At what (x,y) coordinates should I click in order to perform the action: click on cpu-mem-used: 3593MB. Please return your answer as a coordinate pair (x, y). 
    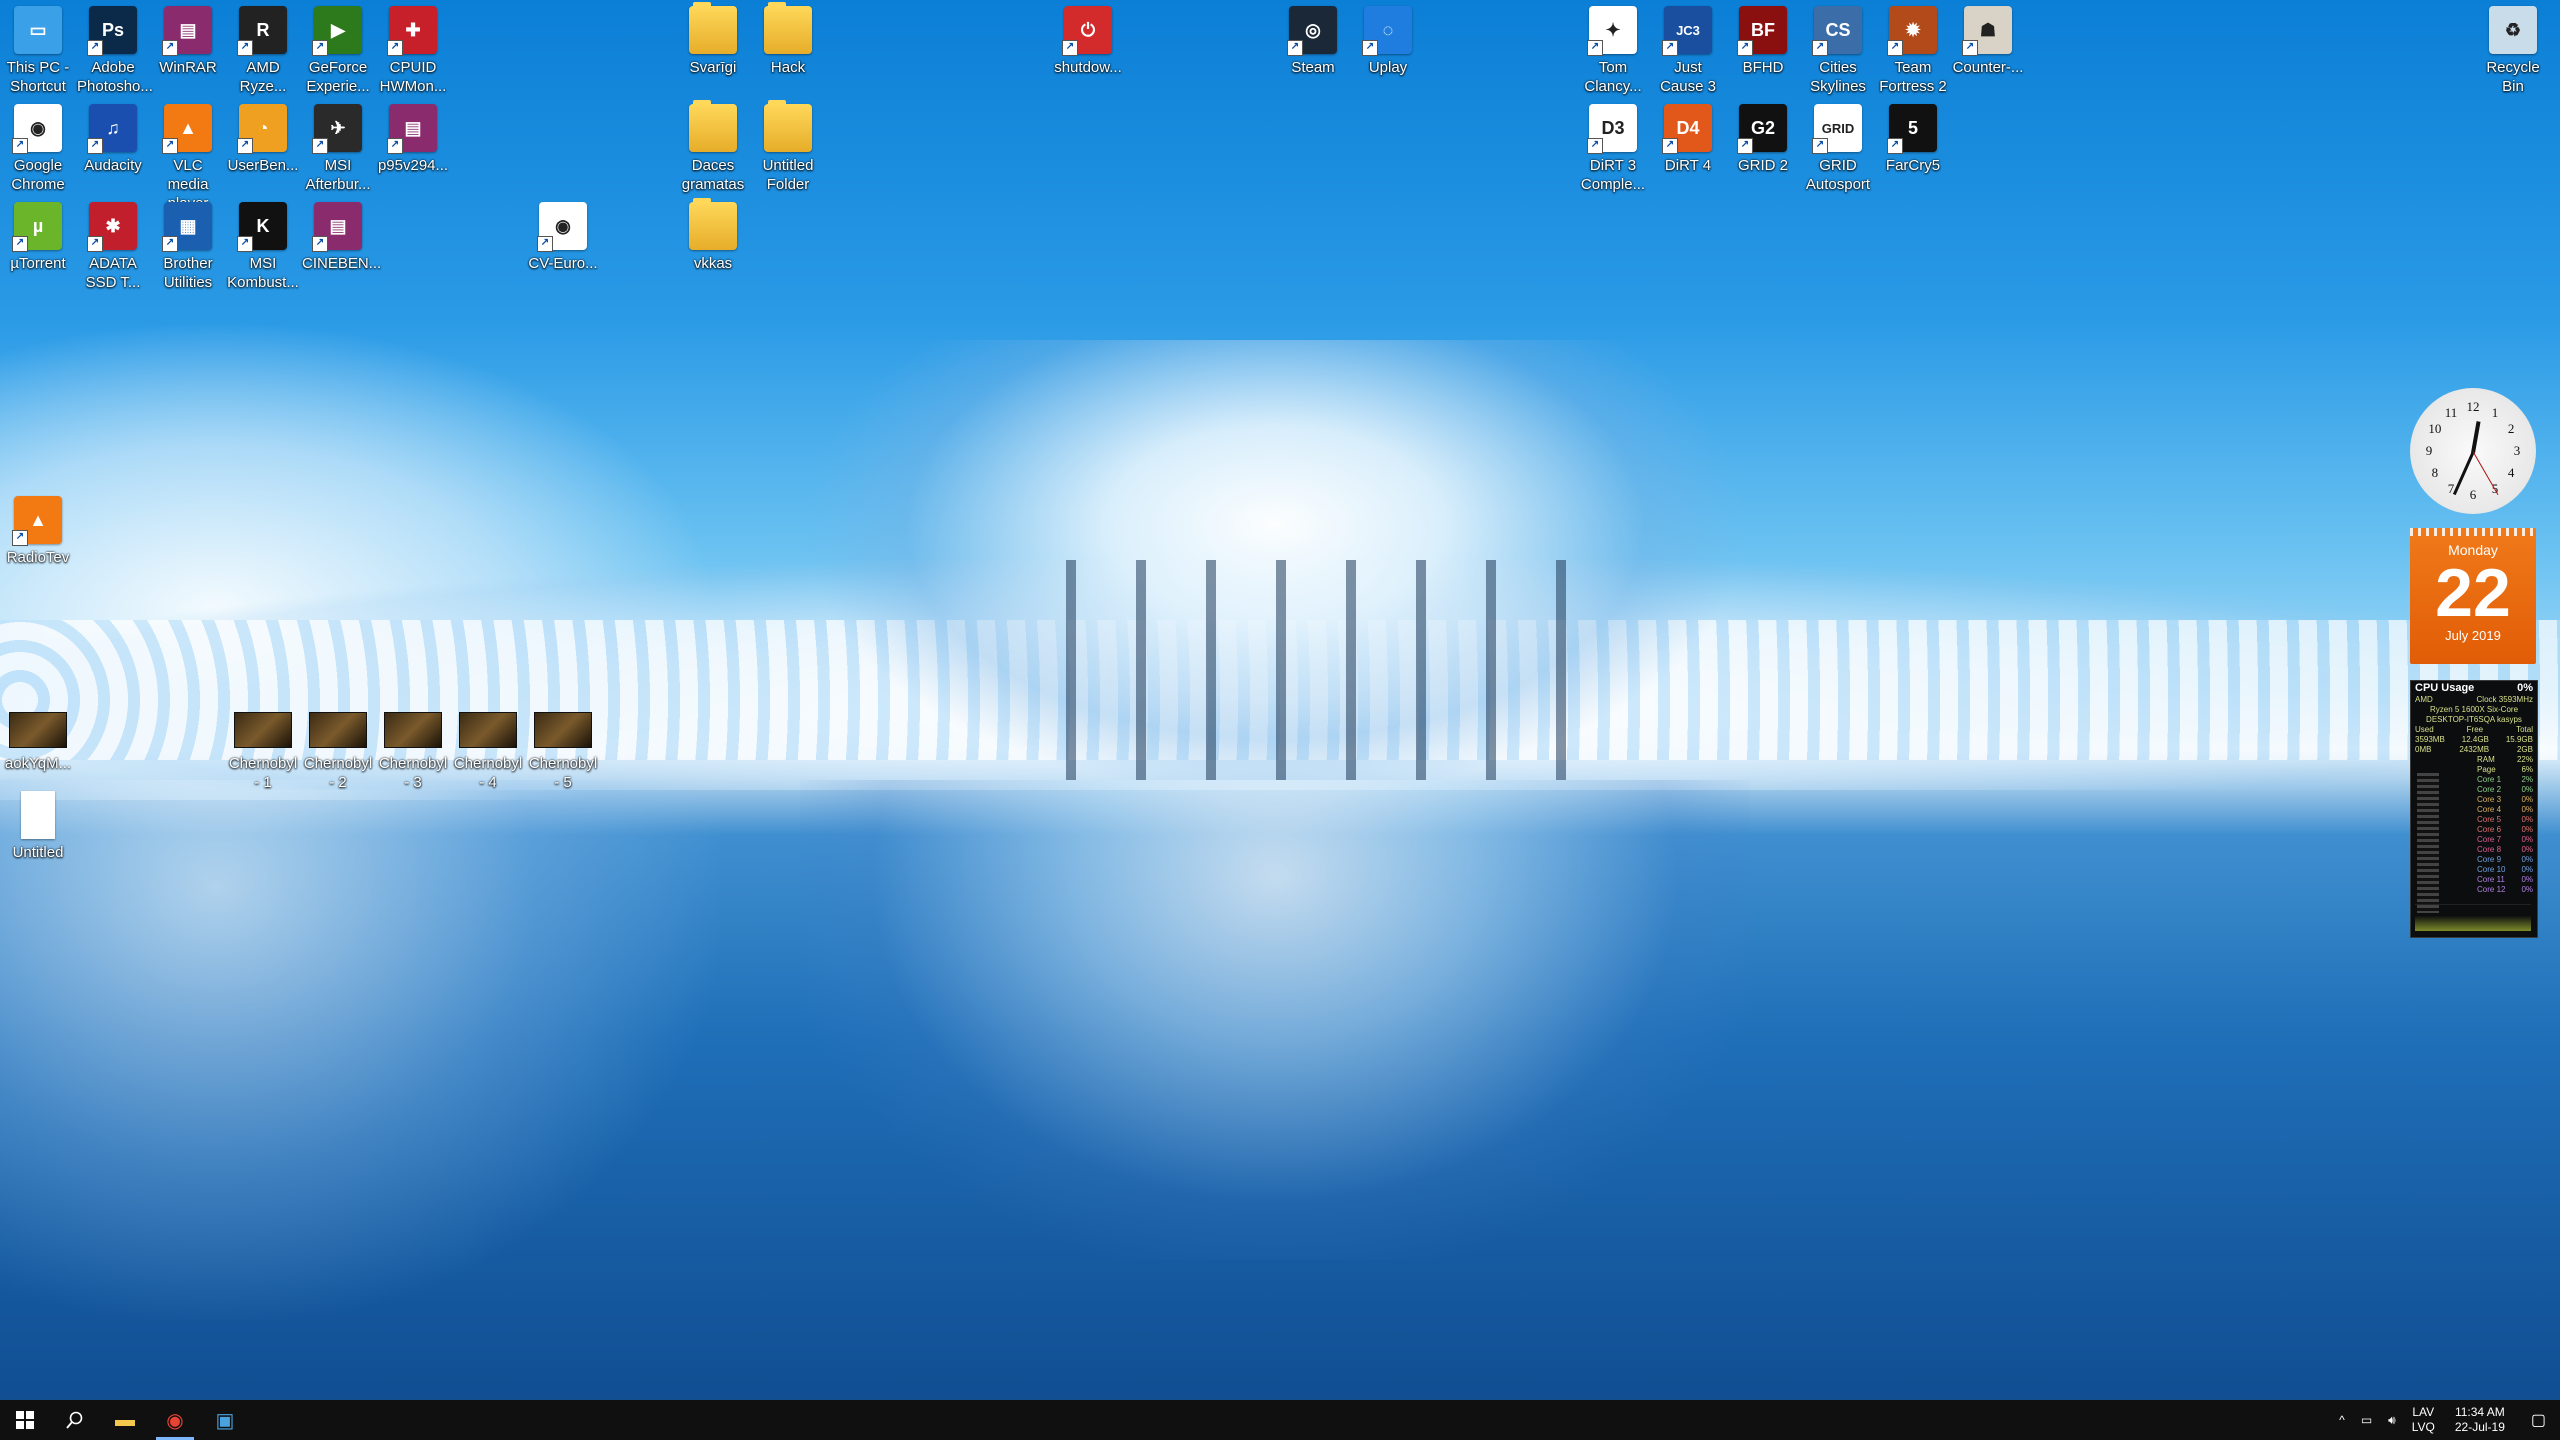
    Looking at the image, I should click on (2430, 739).